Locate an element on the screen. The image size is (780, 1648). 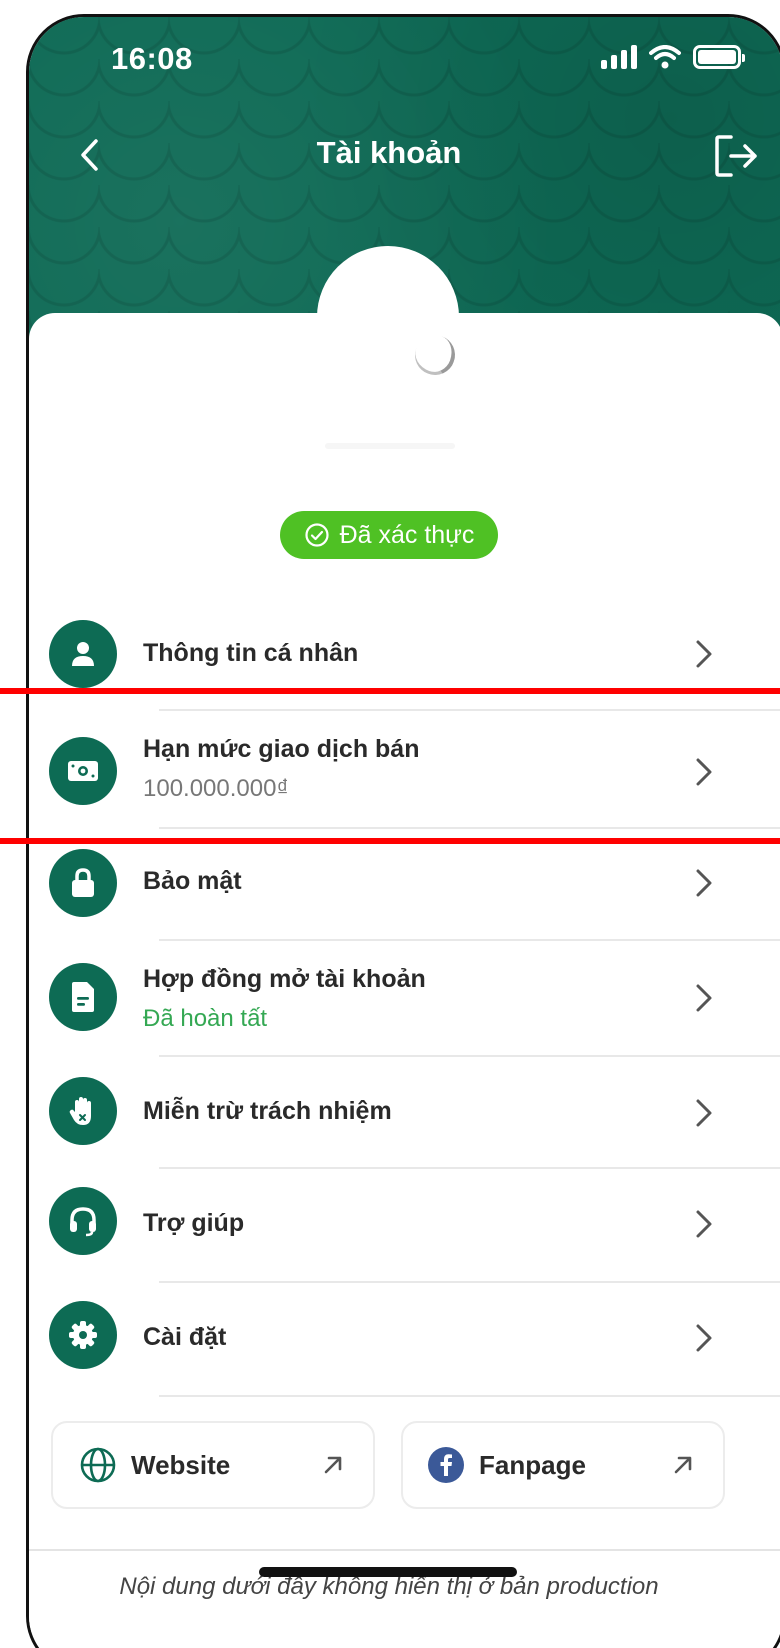
home-indicator is located at coordinates (388, 1572).